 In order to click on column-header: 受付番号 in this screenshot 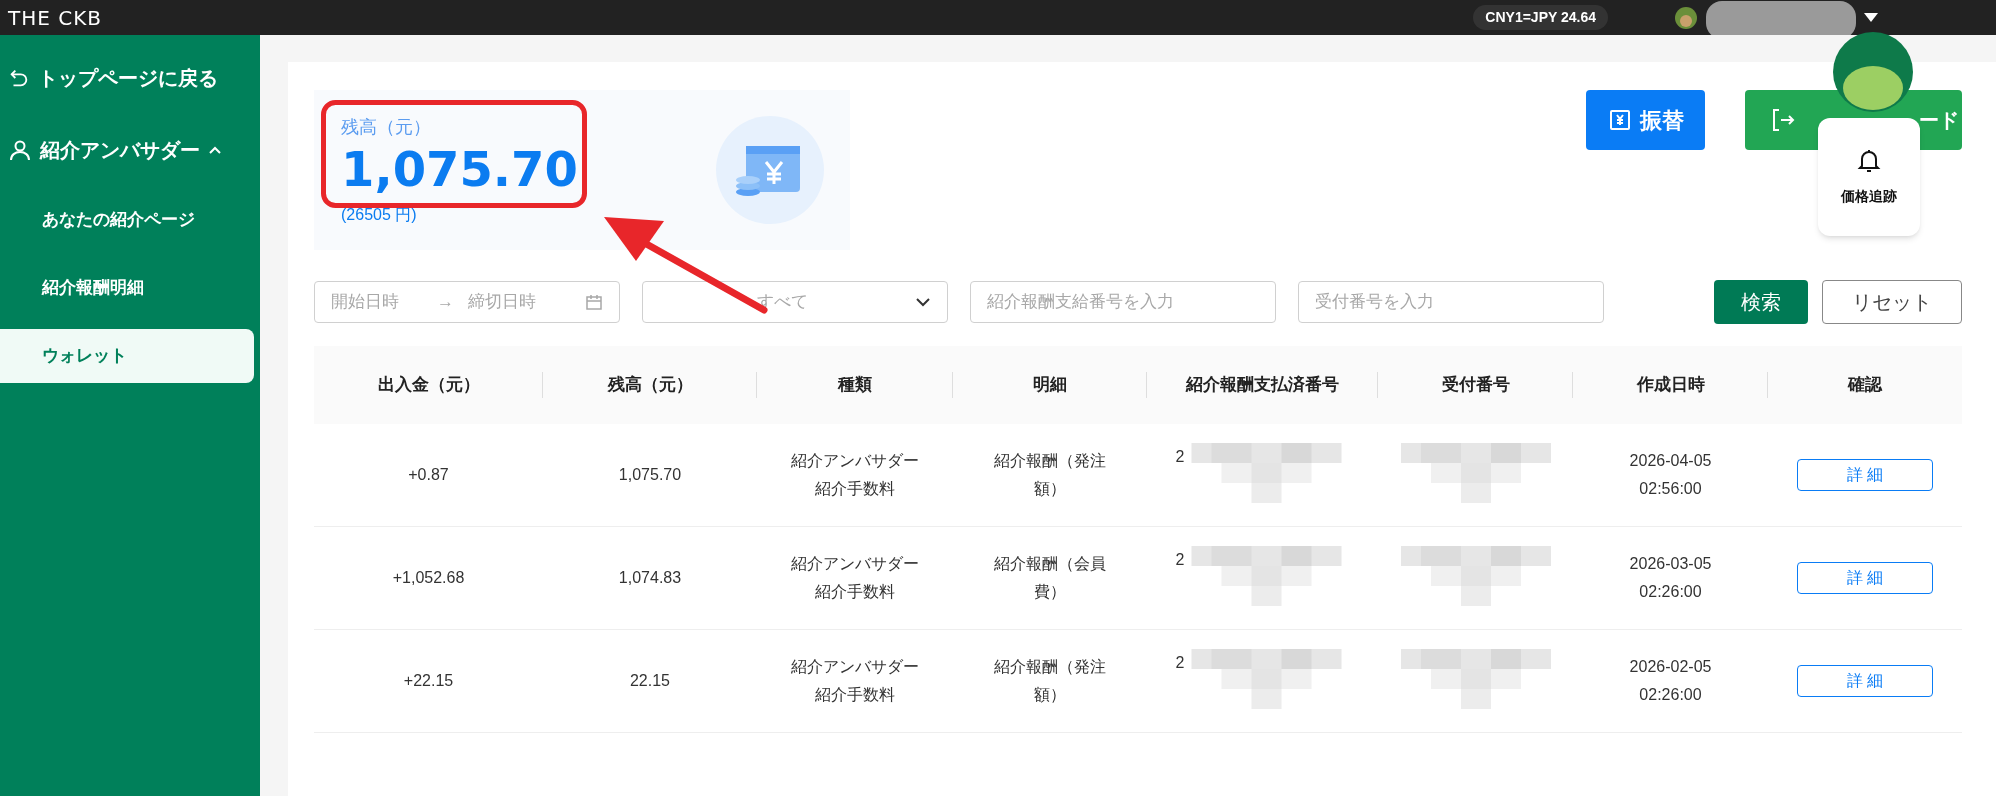, I will do `click(1475, 385)`.